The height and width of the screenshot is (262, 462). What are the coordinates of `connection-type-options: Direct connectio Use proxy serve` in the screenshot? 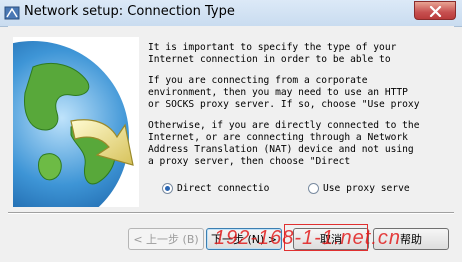 It's located at (308, 188).